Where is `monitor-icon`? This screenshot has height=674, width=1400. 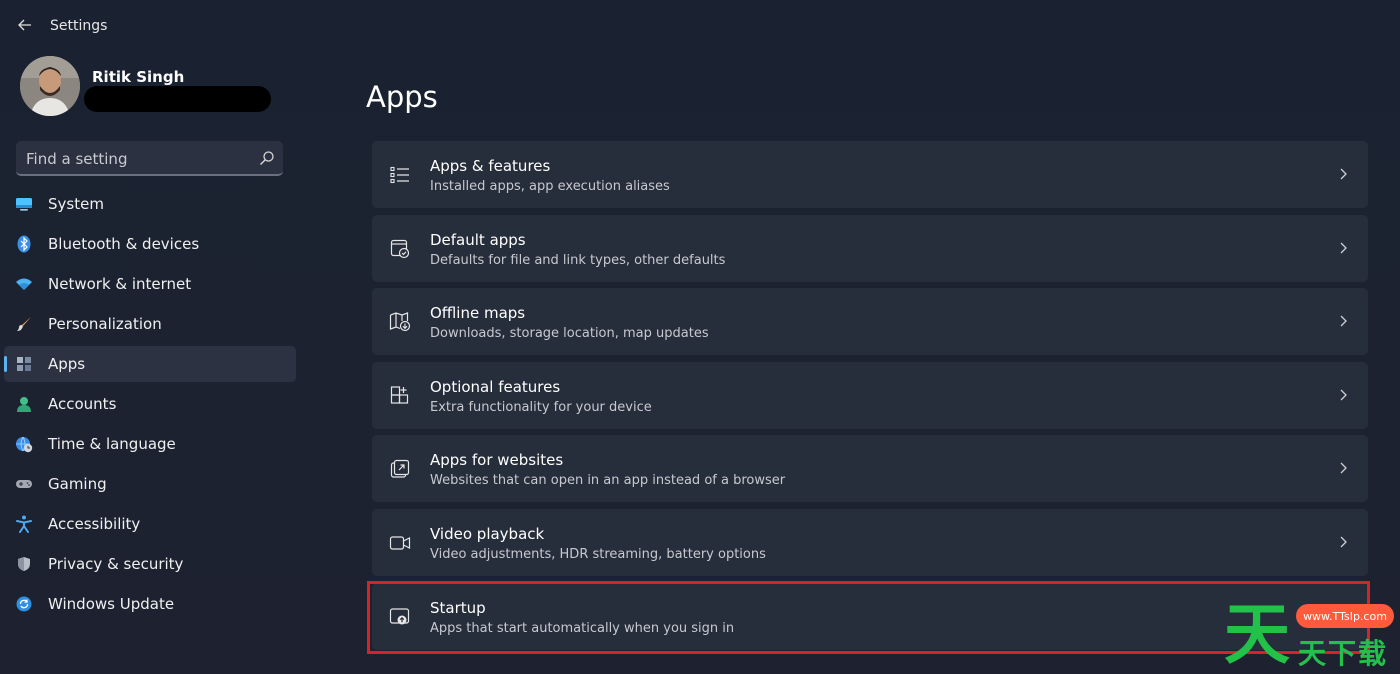 monitor-icon is located at coordinates (24, 204).